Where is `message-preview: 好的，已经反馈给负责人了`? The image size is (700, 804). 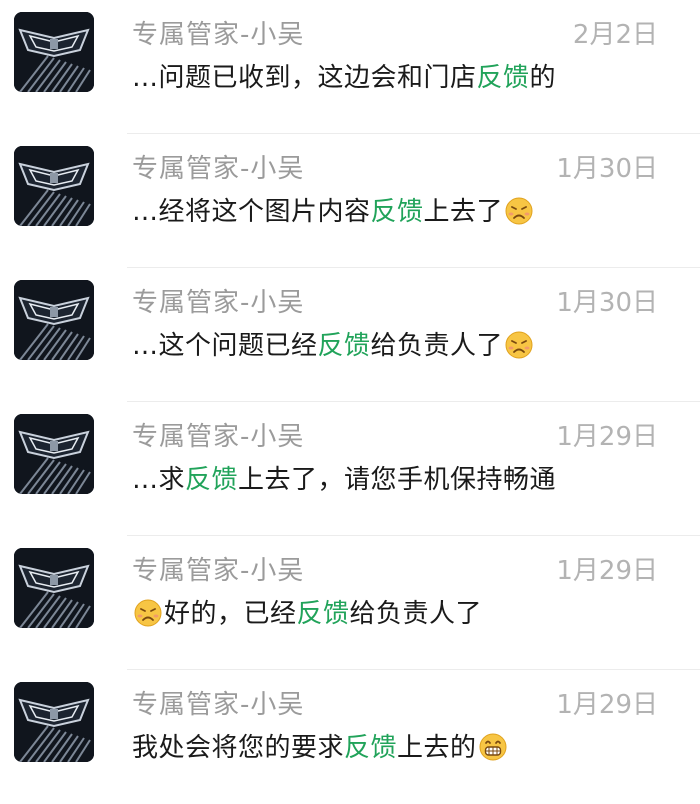 message-preview: 好的，已经反馈给负责人了 is located at coordinates (307, 614).